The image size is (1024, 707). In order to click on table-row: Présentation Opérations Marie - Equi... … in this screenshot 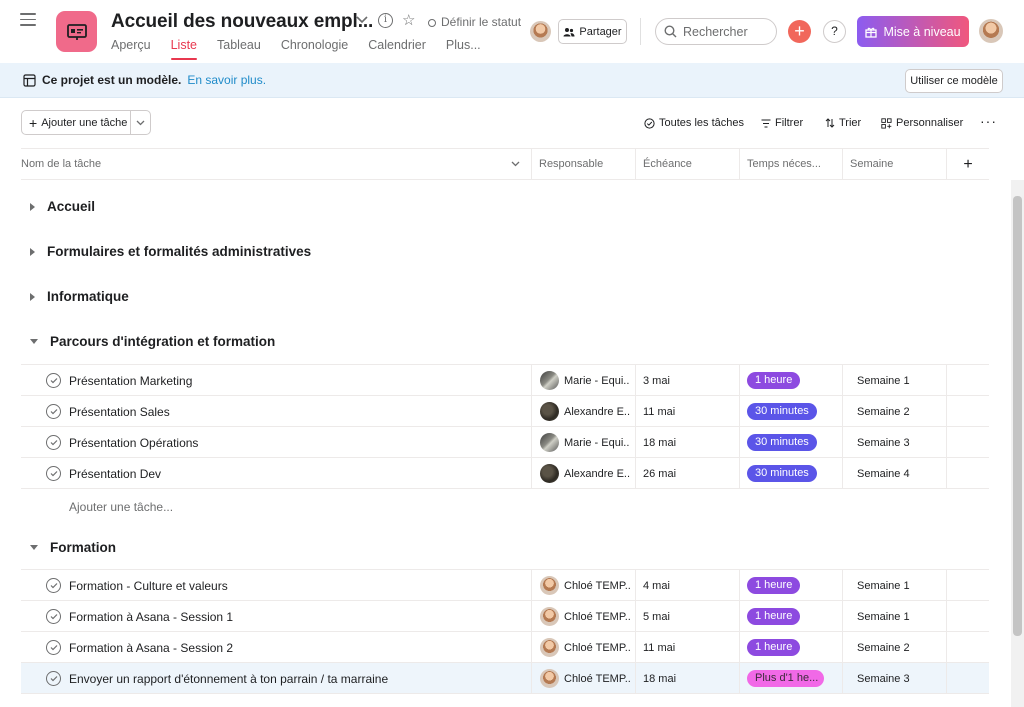, I will do `click(505, 442)`.